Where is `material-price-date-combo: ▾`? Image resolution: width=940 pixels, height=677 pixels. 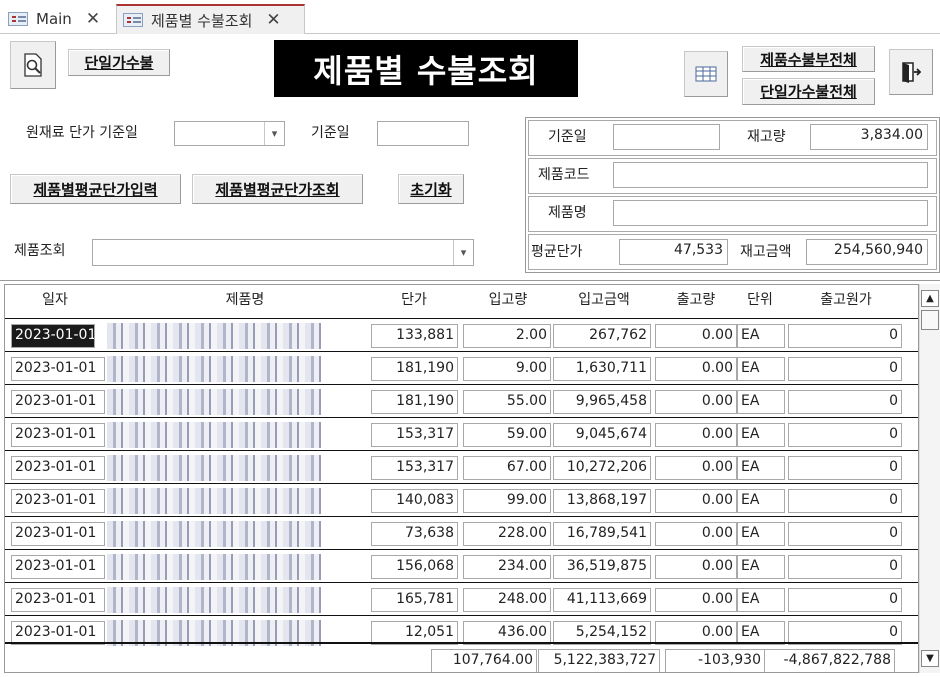 material-price-date-combo: ▾ is located at coordinates (229, 133).